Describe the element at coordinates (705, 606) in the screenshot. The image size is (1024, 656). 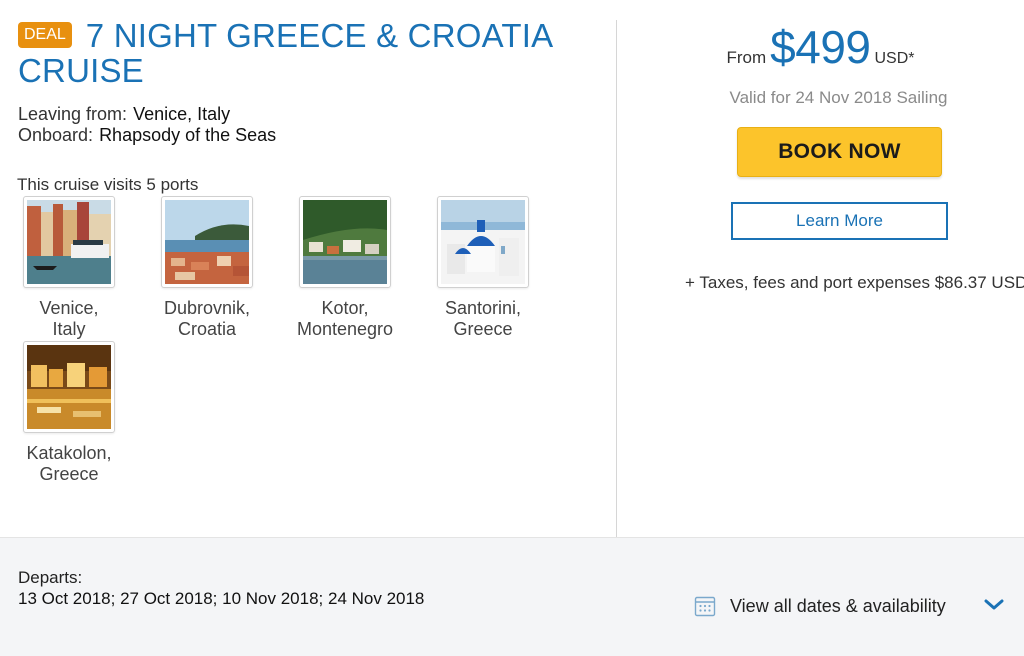
I see `calendar-icon` at that location.